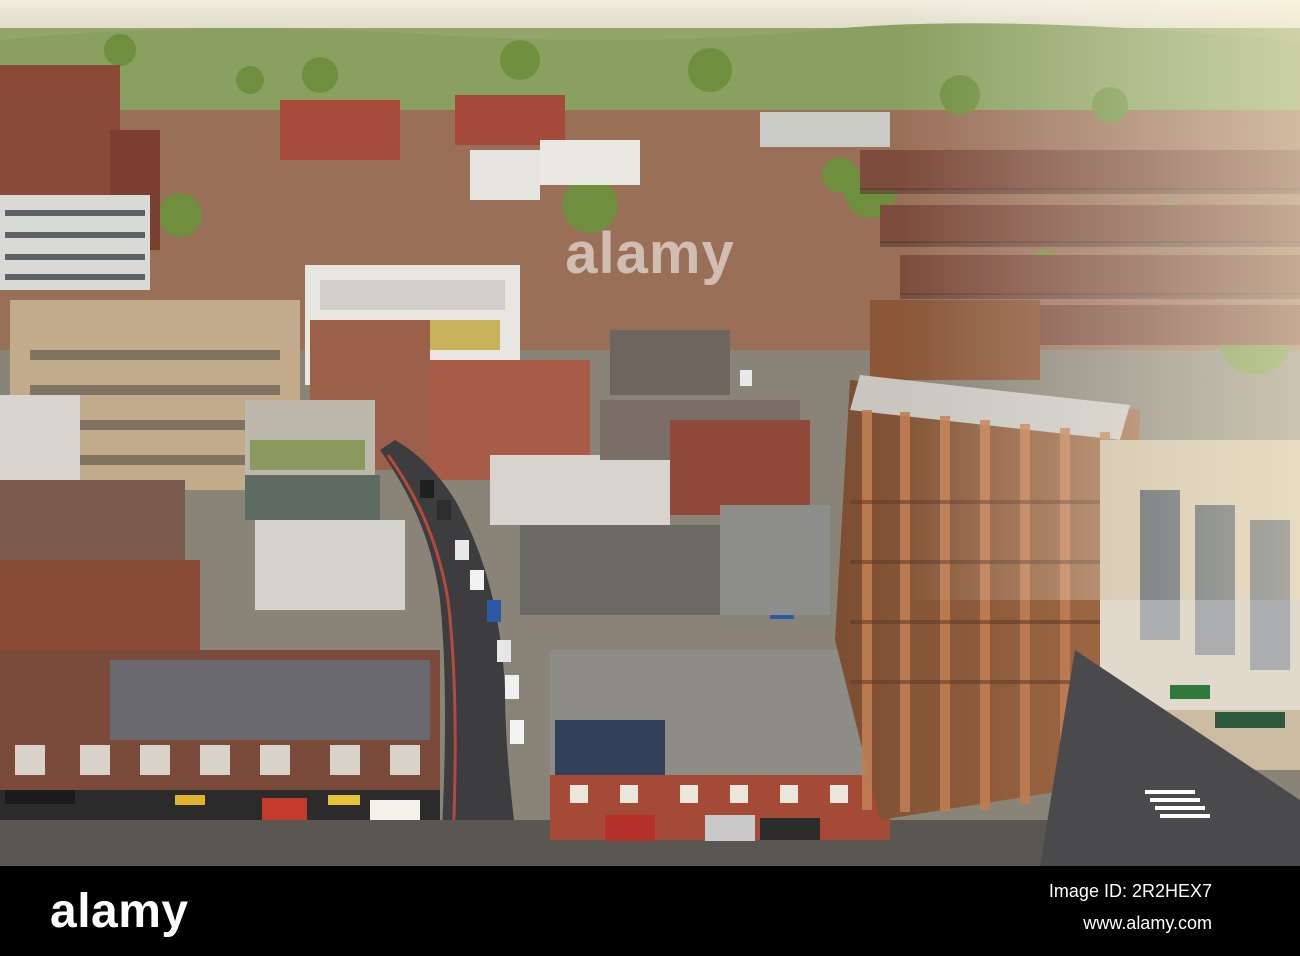 The width and height of the screenshot is (1300, 956). I want to click on slate-roof-middle, so click(580, 490).